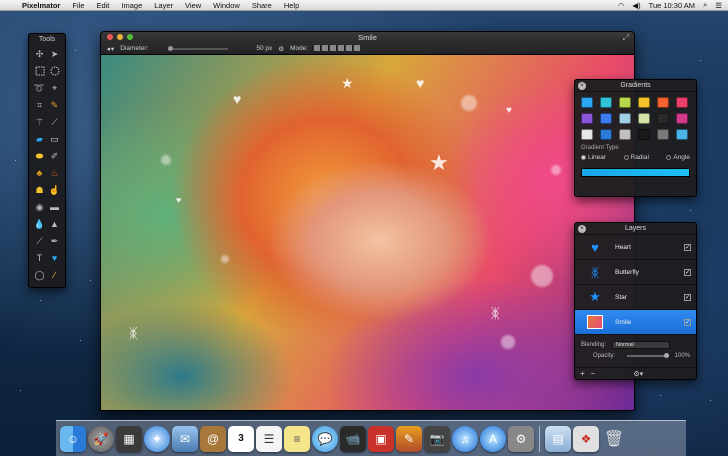 Image resolution: width=728 pixels, height=456 pixels. I want to click on slice-icon: ⟋, so click(55, 122).